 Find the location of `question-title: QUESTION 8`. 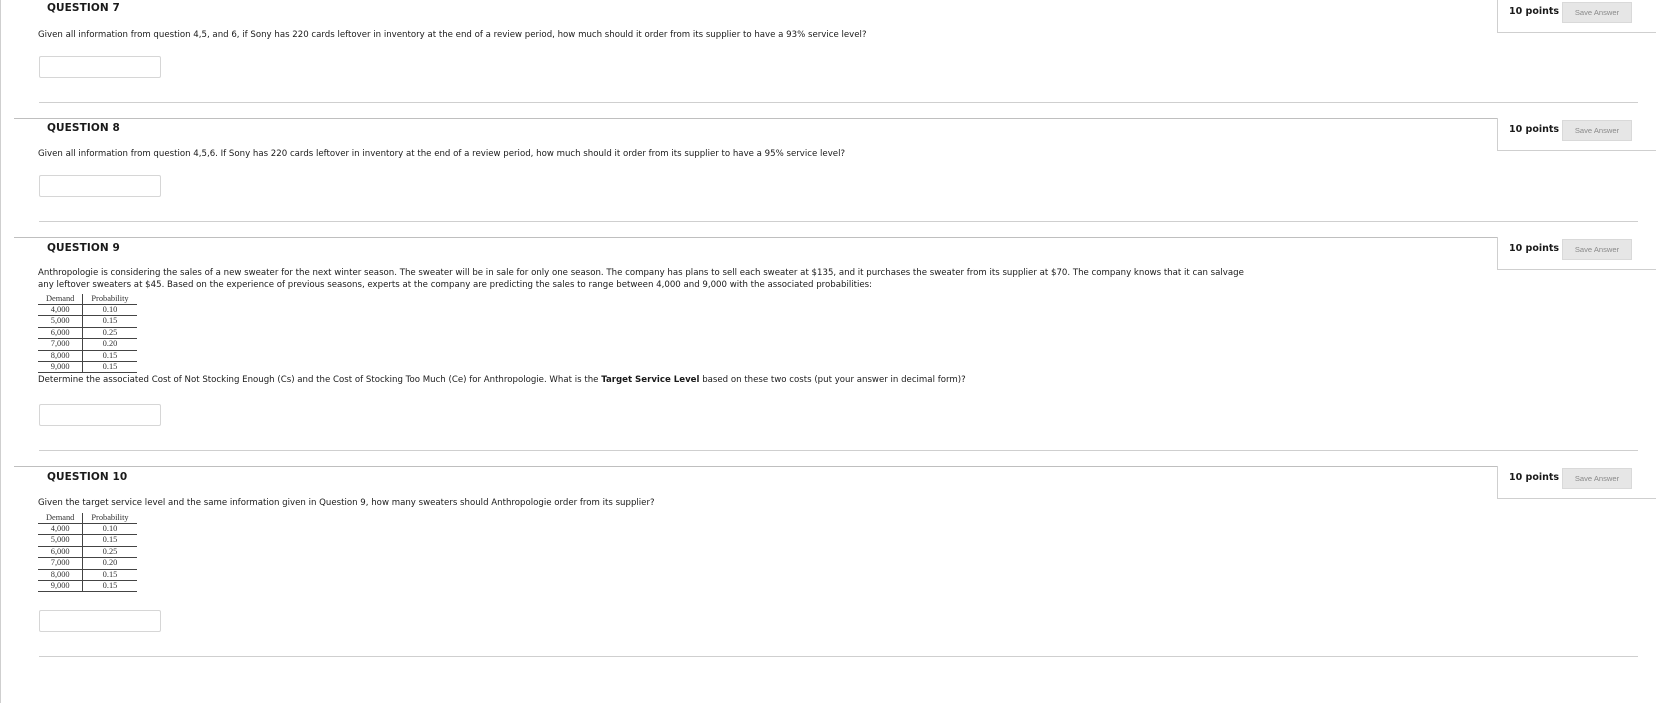

question-title: QUESTION 8 is located at coordinates (83, 128).